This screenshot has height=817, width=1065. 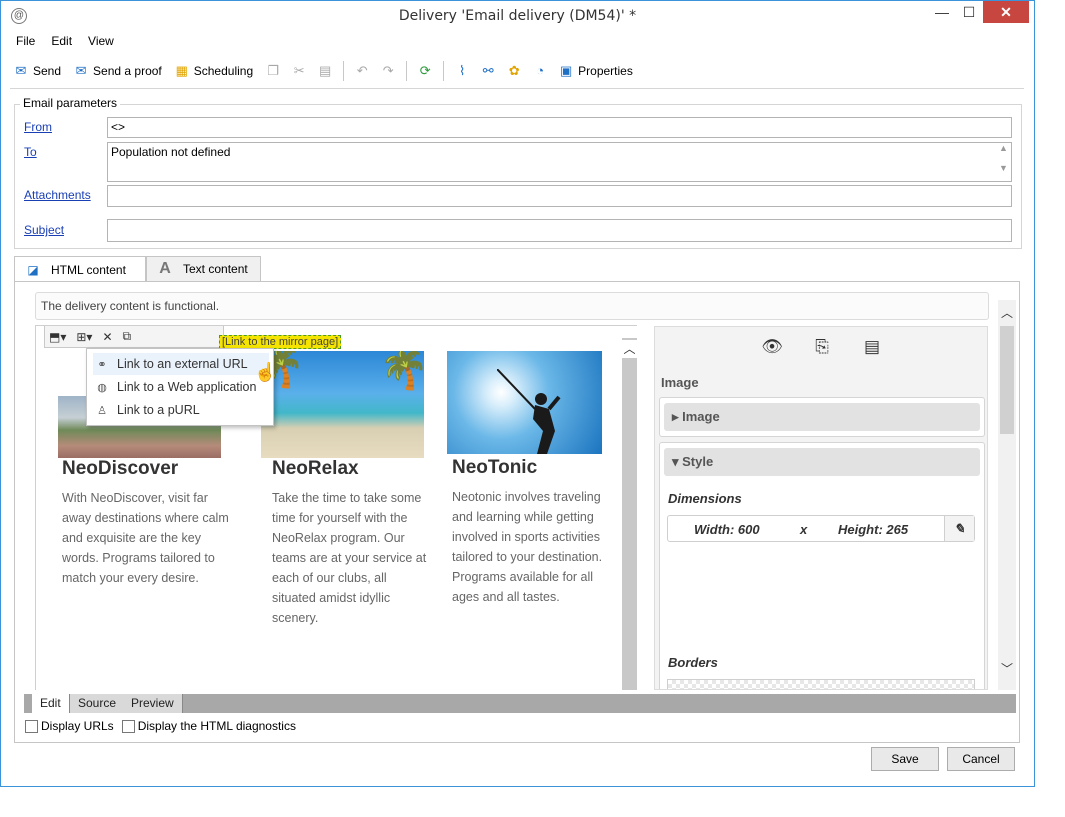 What do you see at coordinates (107, 337) in the screenshot?
I see `delete-icon: ✕` at bounding box center [107, 337].